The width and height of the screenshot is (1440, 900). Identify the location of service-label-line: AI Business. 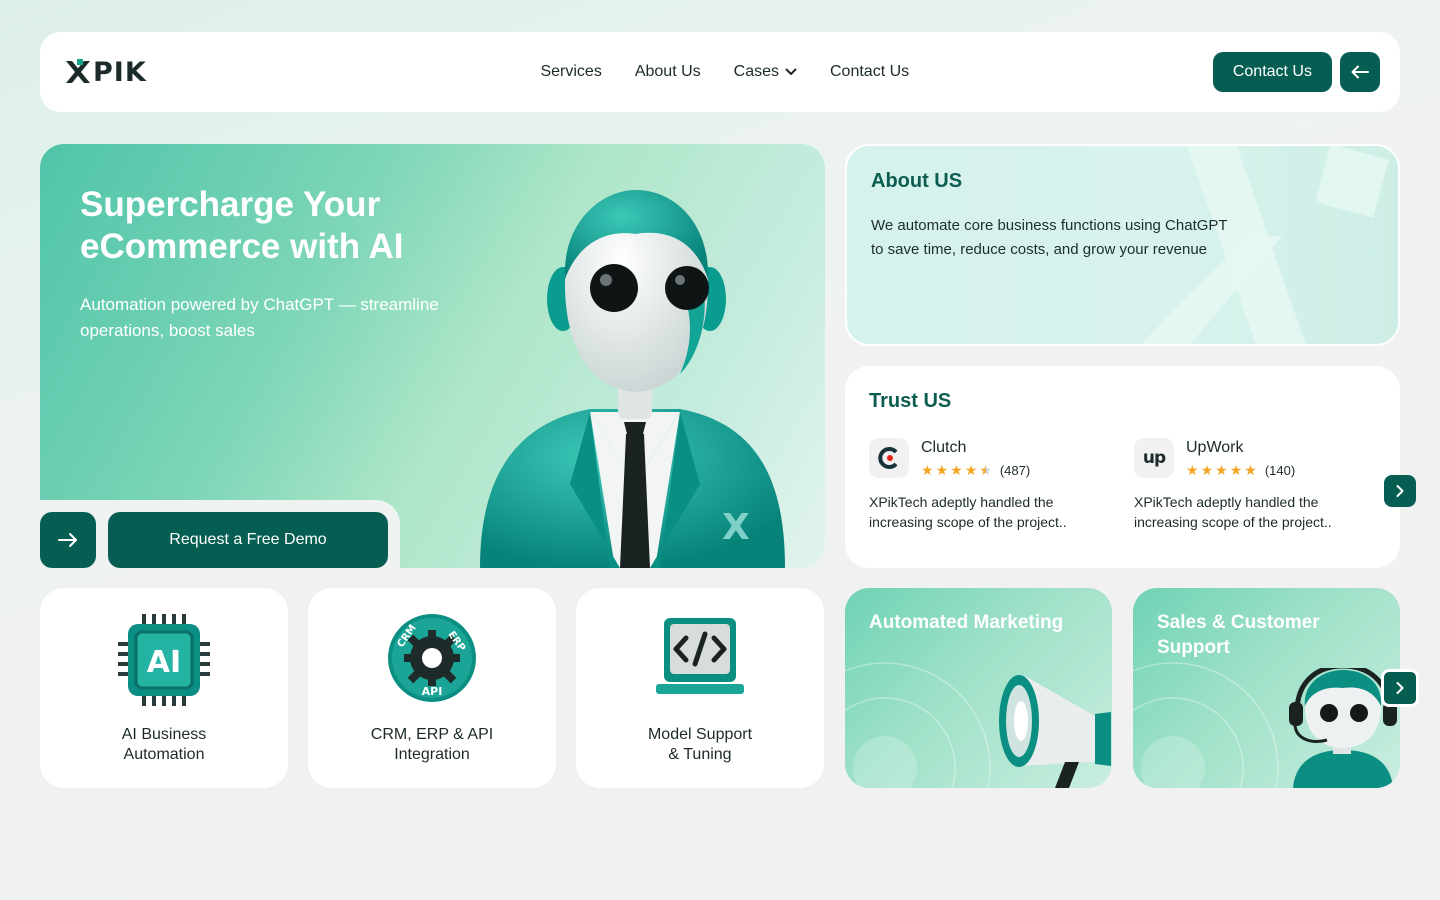
(164, 734).